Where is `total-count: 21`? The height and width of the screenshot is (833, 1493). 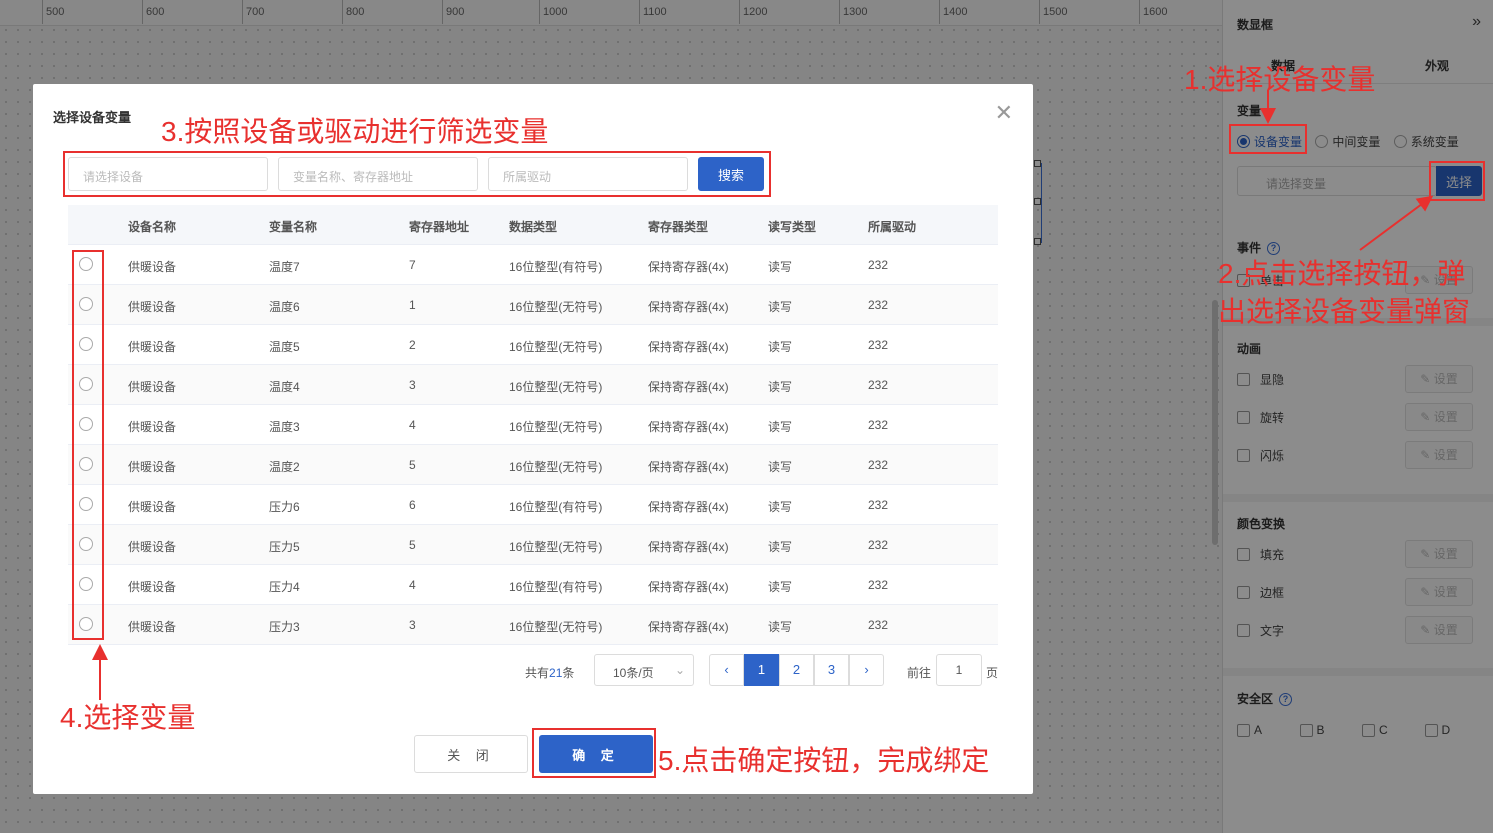 total-count: 21 is located at coordinates (556, 673).